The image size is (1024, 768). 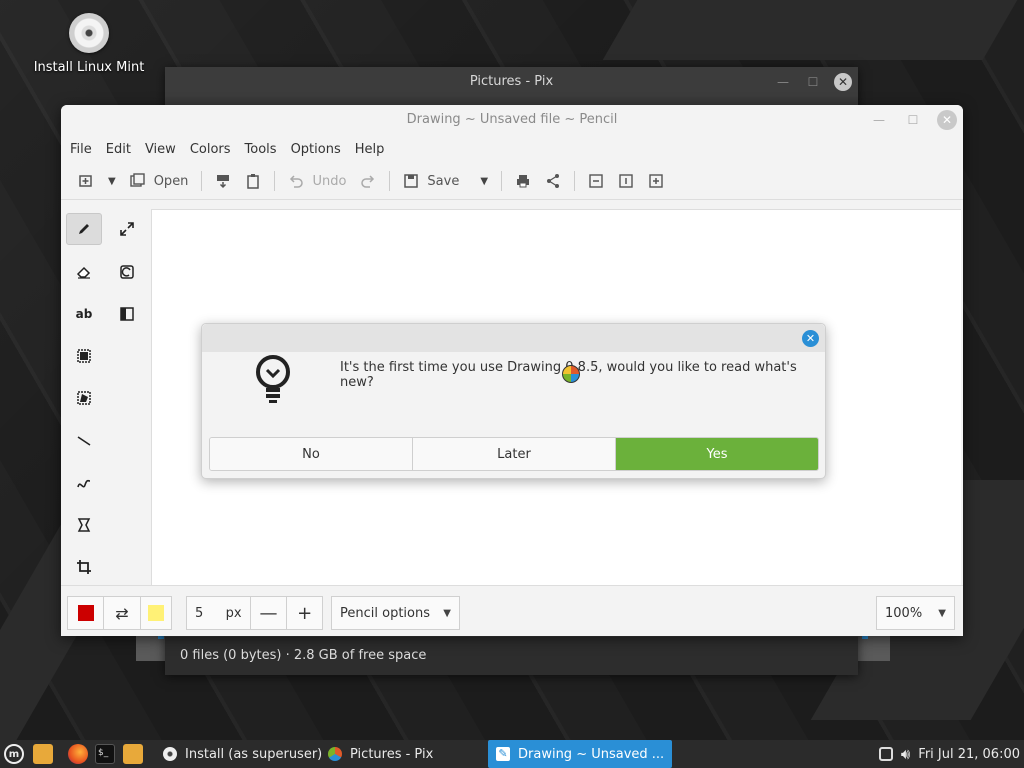 I want to click on free-select-tool, so click(x=84, y=398).